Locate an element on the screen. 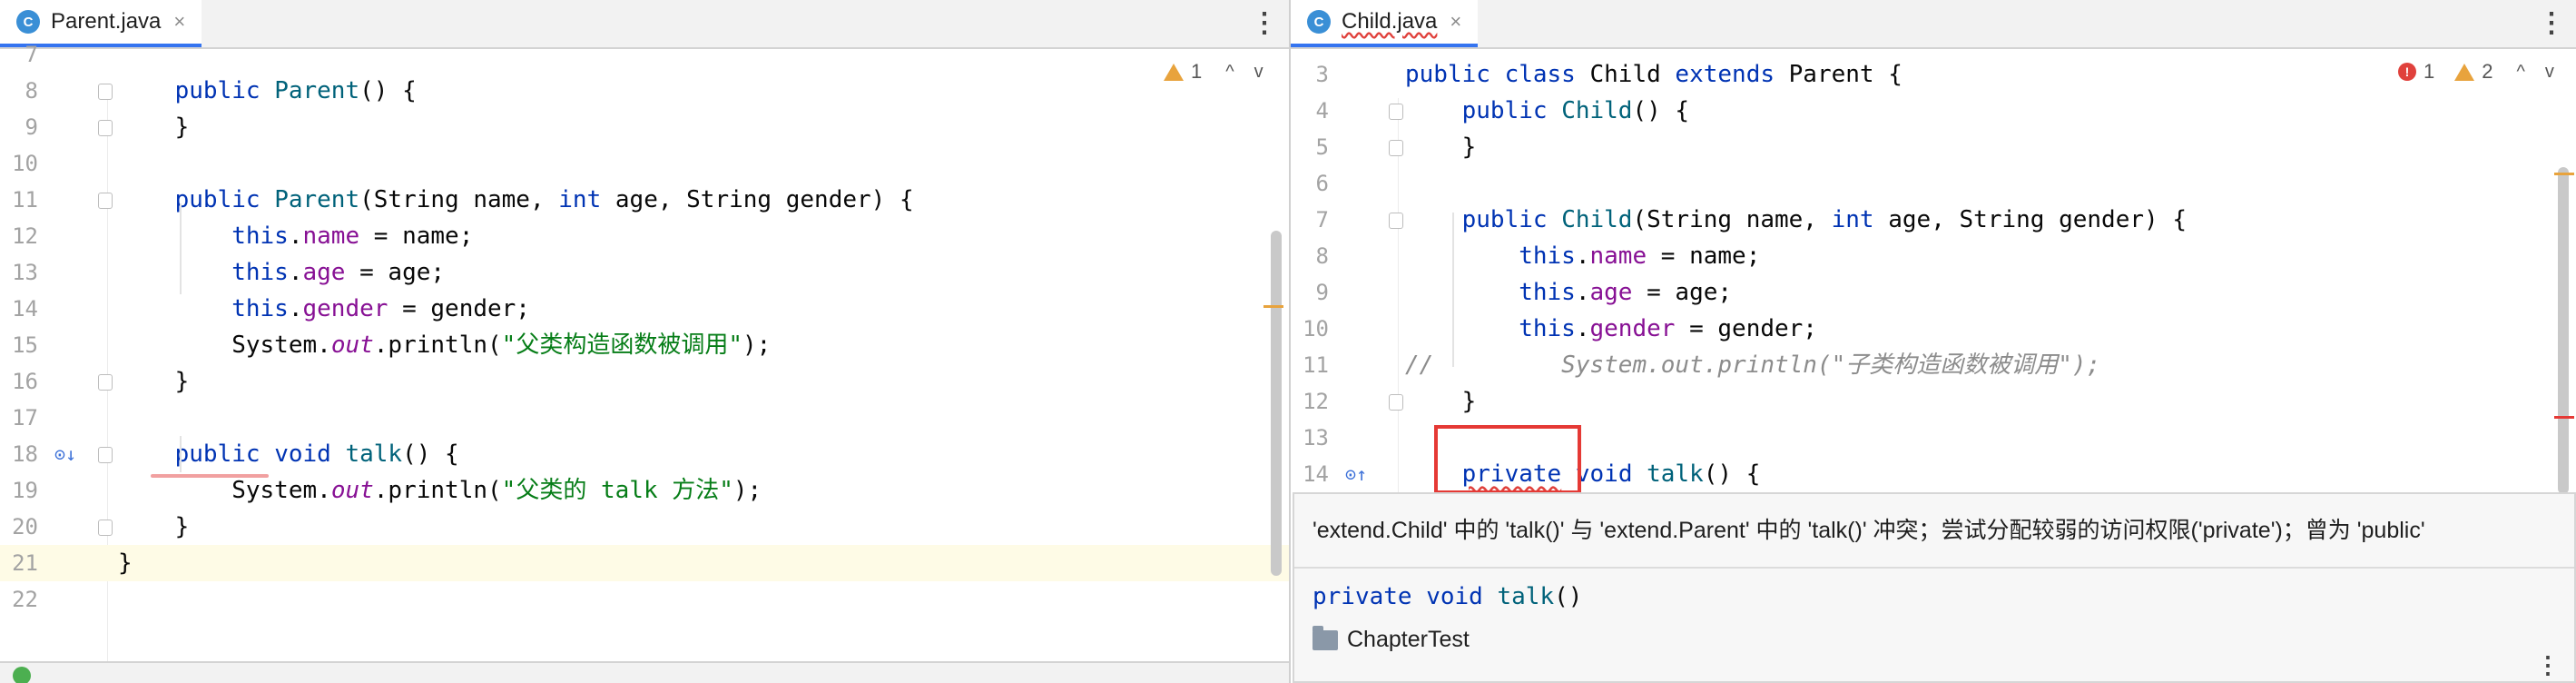 This screenshot has width=2576, height=683. code-token: System. is located at coordinates (224, 490).